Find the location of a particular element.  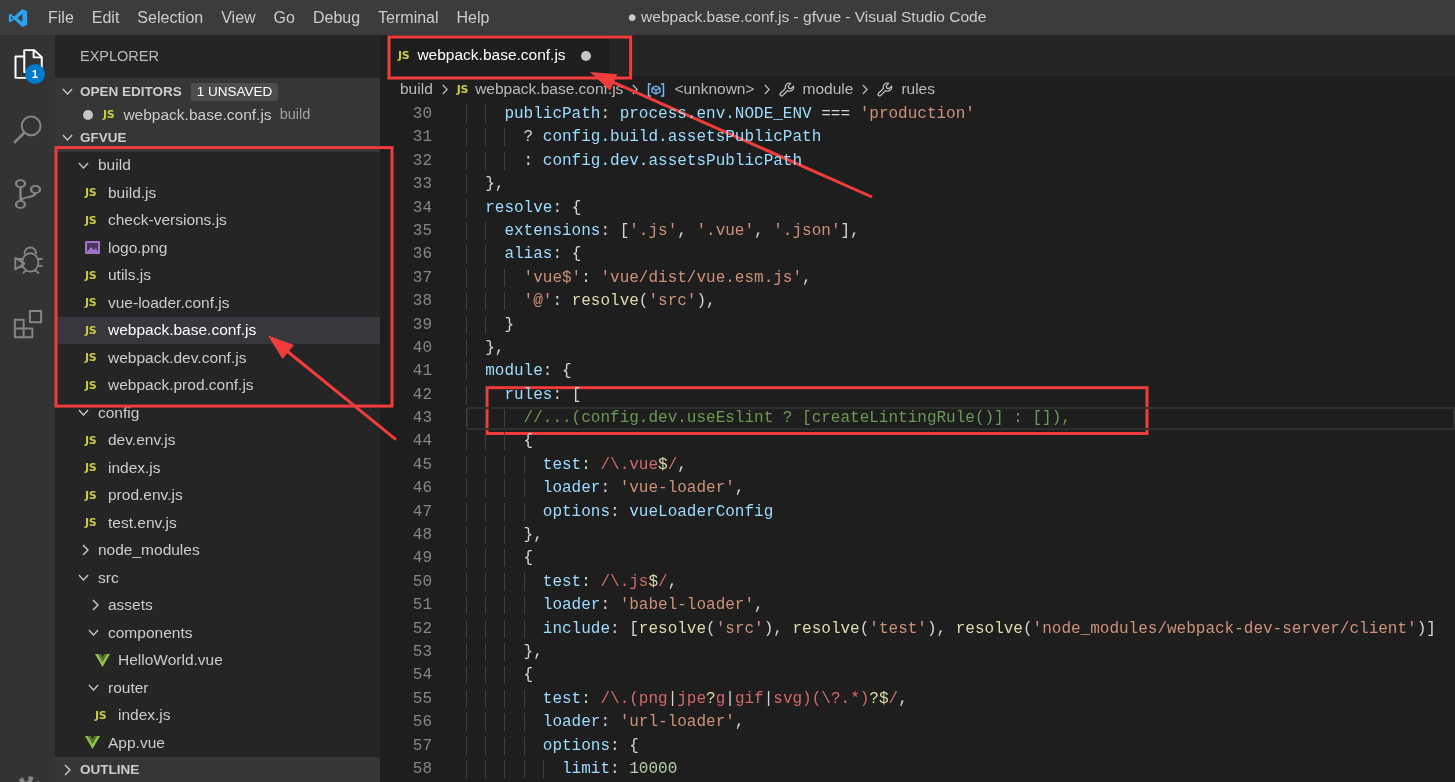

tree-item: App.vue is located at coordinates (217, 743).